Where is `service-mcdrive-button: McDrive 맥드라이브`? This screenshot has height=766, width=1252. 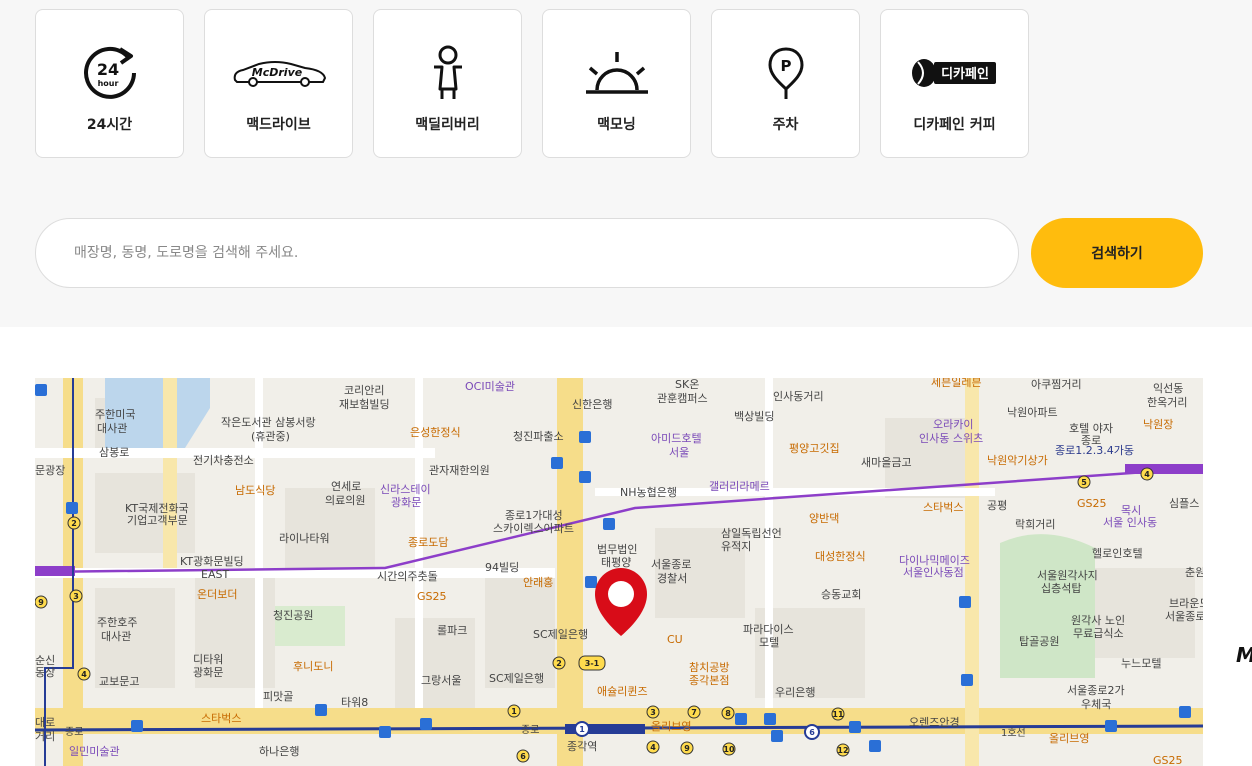 service-mcdrive-button: McDrive 맥드라이브 is located at coordinates (278, 83).